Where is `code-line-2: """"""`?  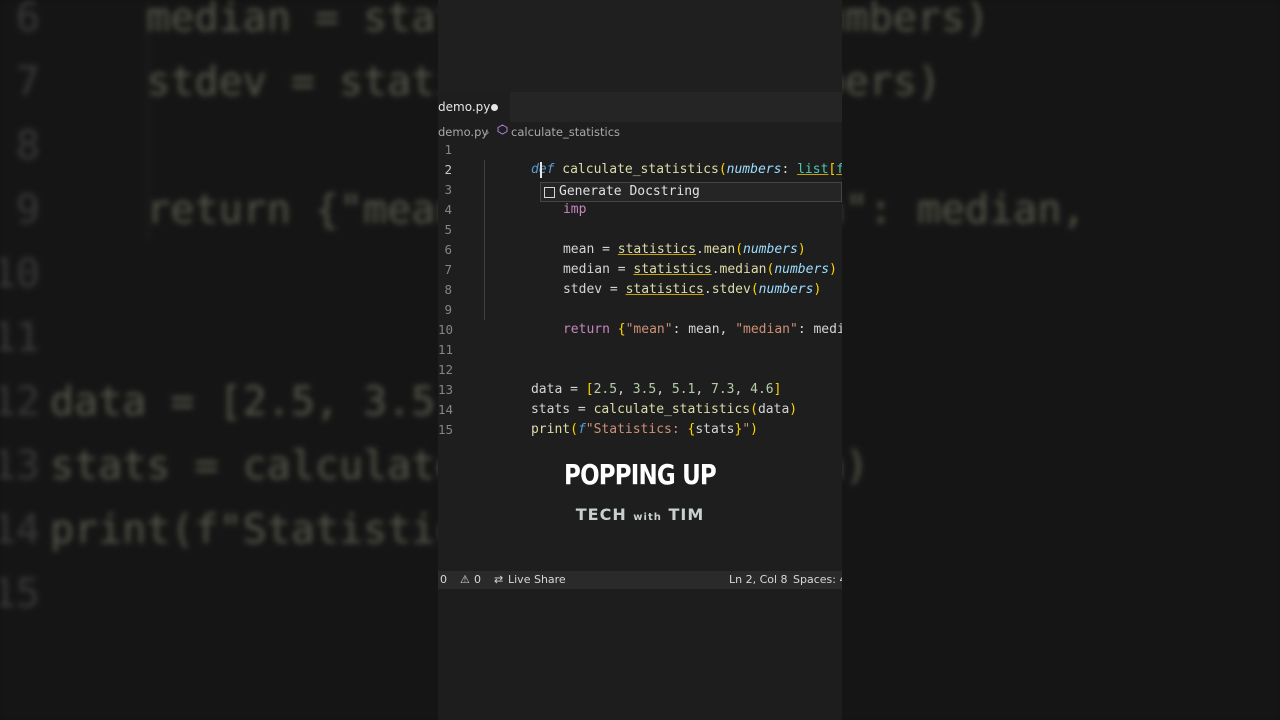
code-line-2: """""" is located at coordinates (563, 178).